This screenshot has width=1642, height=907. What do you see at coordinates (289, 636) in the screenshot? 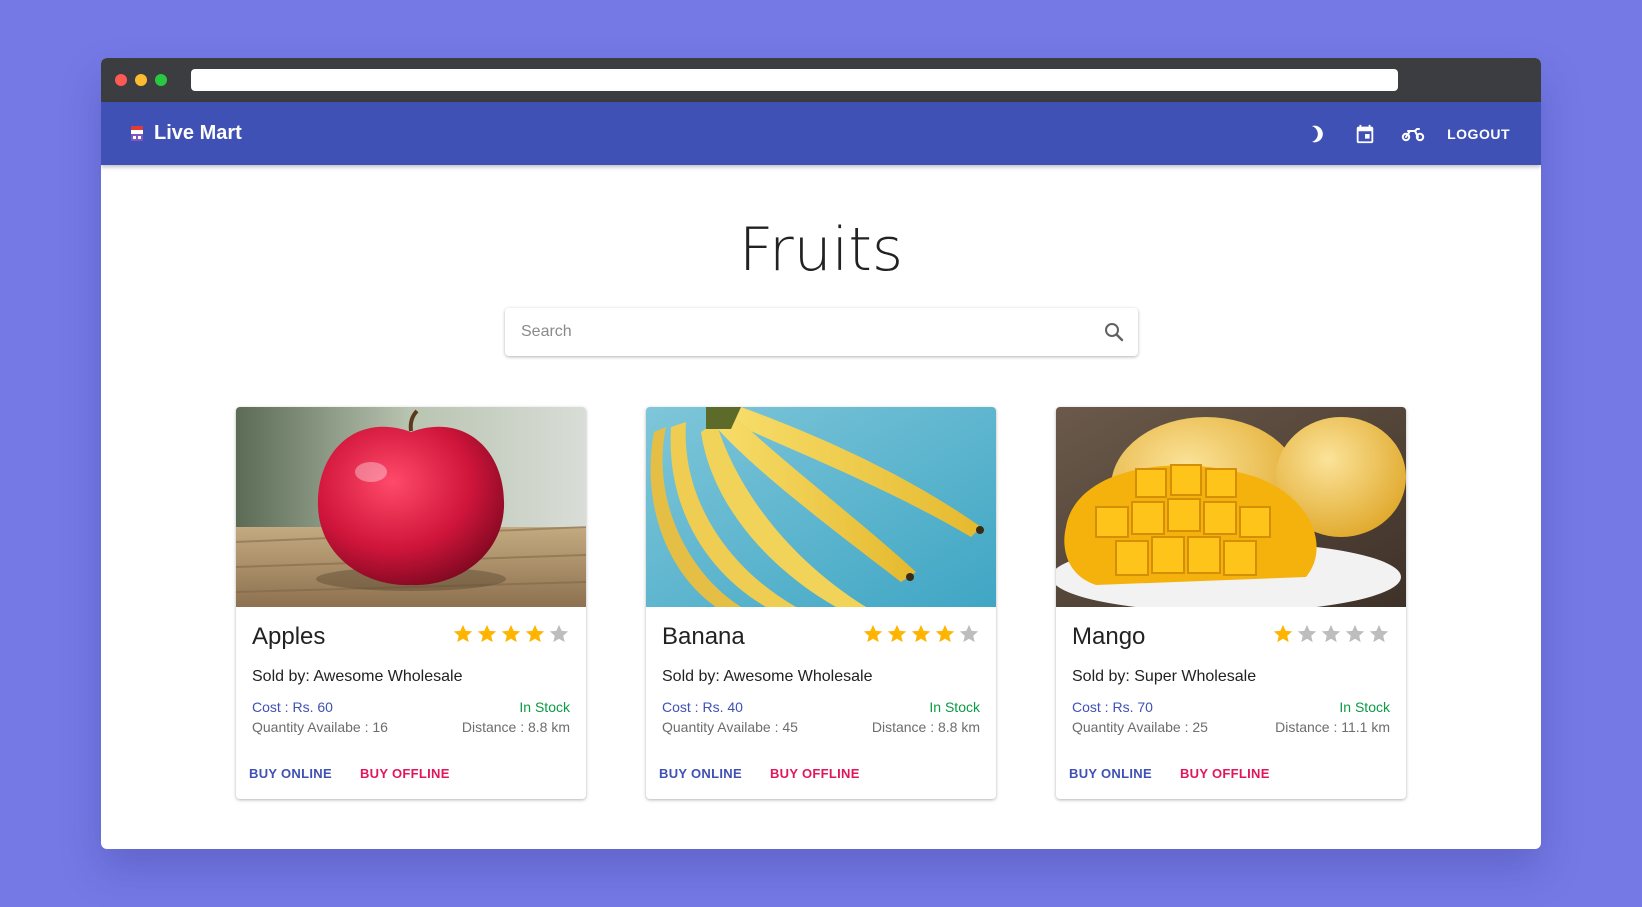
I see `product-name: Apples` at bounding box center [289, 636].